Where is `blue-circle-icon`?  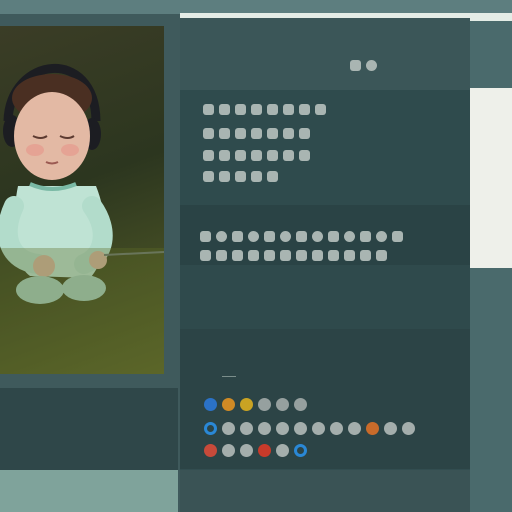 blue-circle-icon is located at coordinates (210, 404).